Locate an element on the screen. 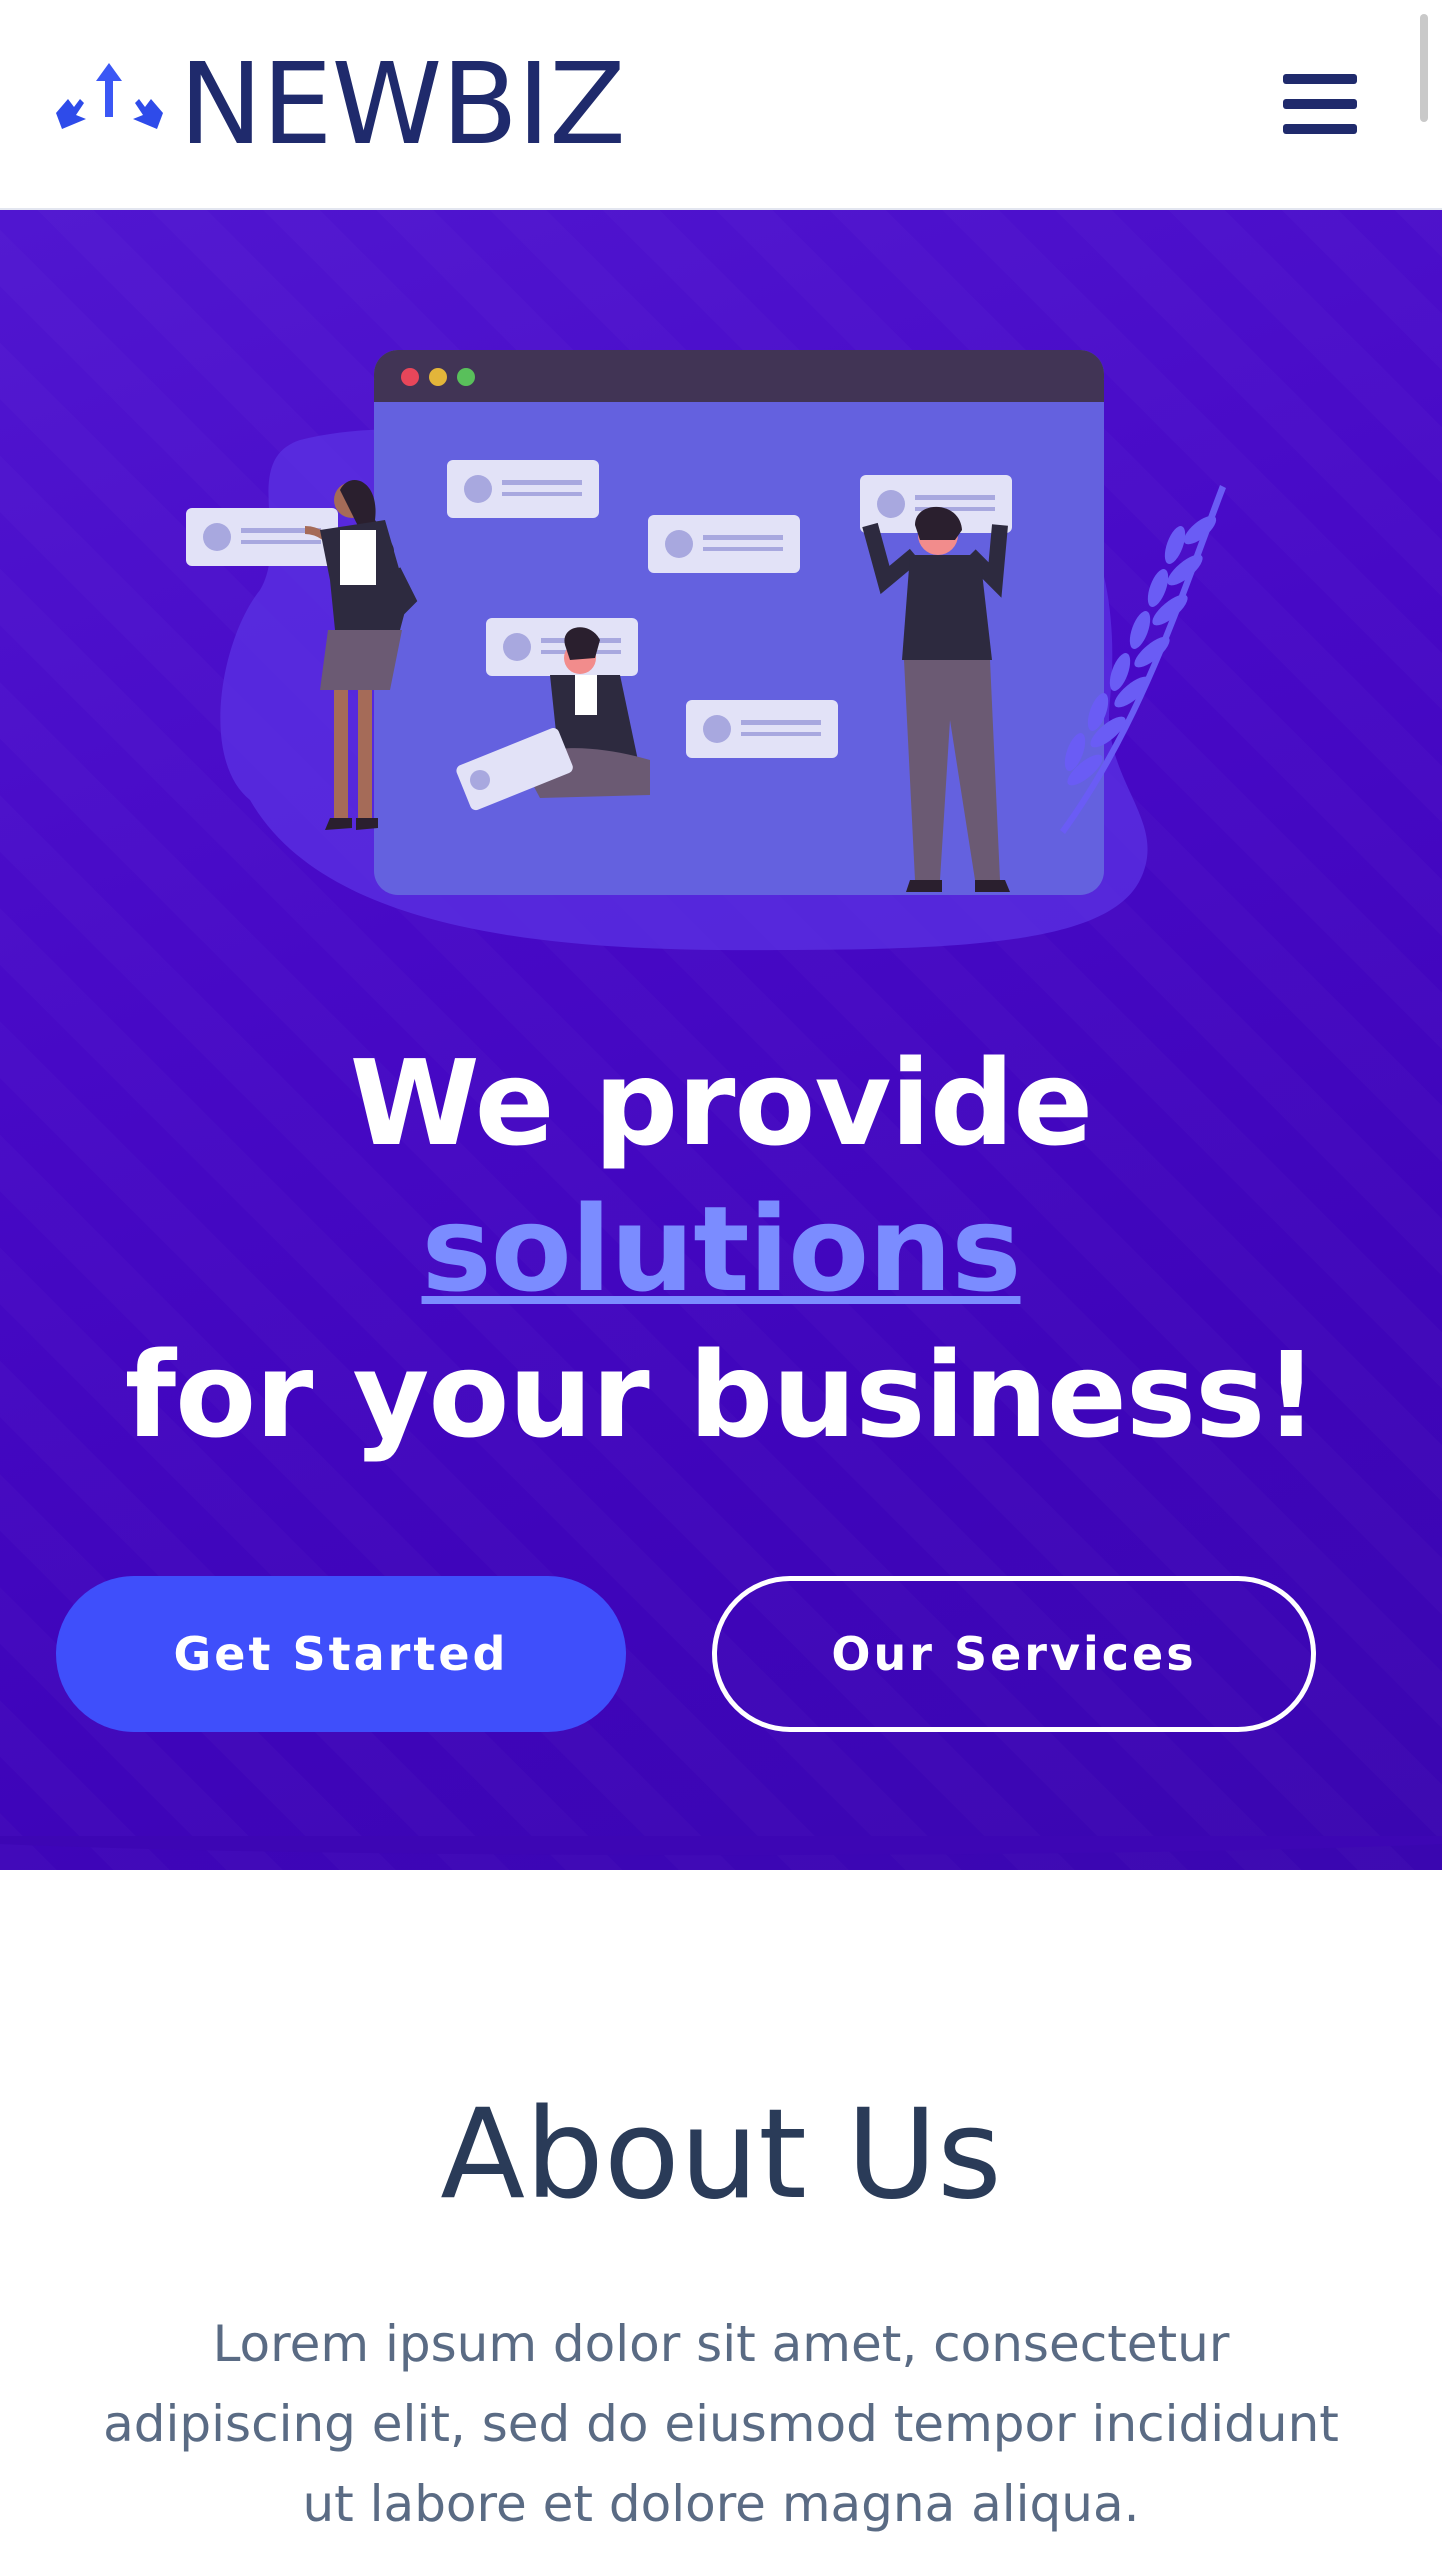 This screenshot has height=2562, width=1442. scrollbar-thumb is located at coordinates (1424, 68).